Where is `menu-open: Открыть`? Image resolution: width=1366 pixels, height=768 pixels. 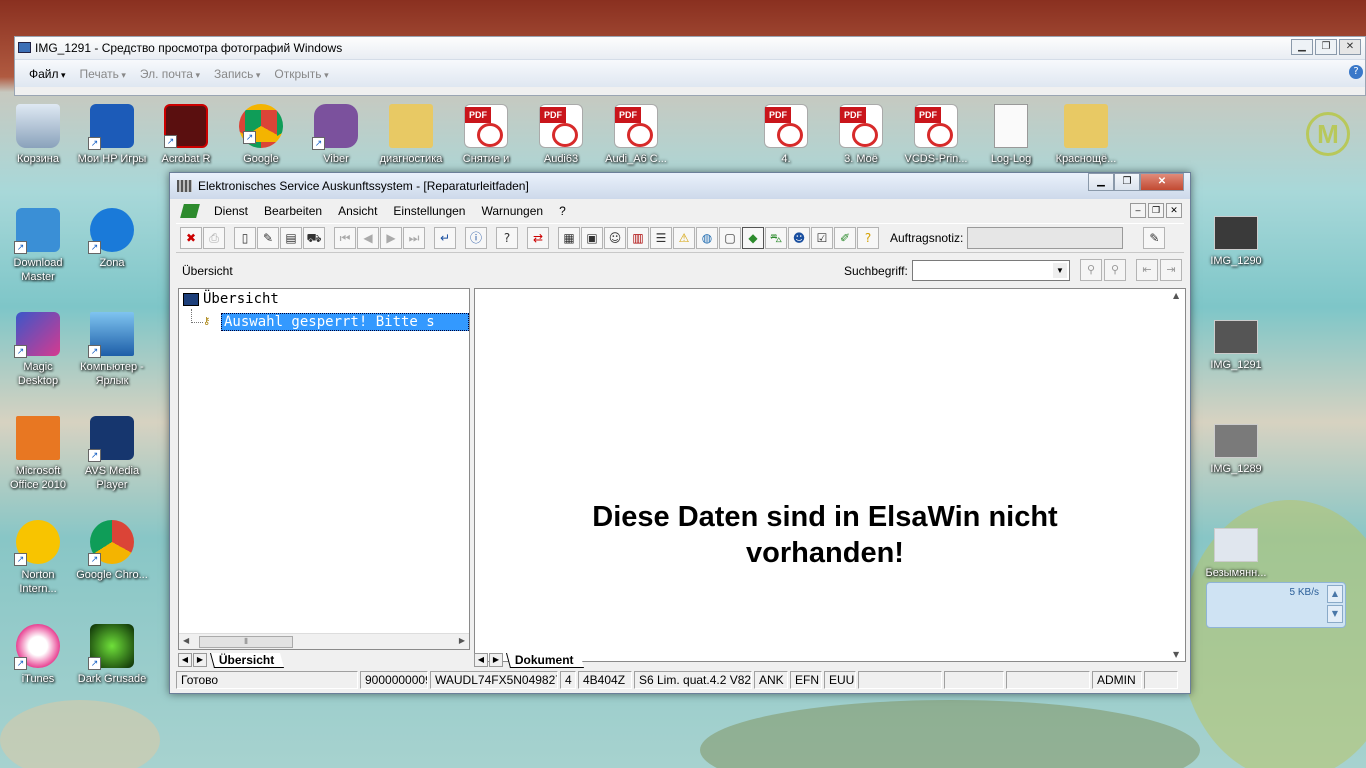 menu-open: Открыть is located at coordinates (301, 74).